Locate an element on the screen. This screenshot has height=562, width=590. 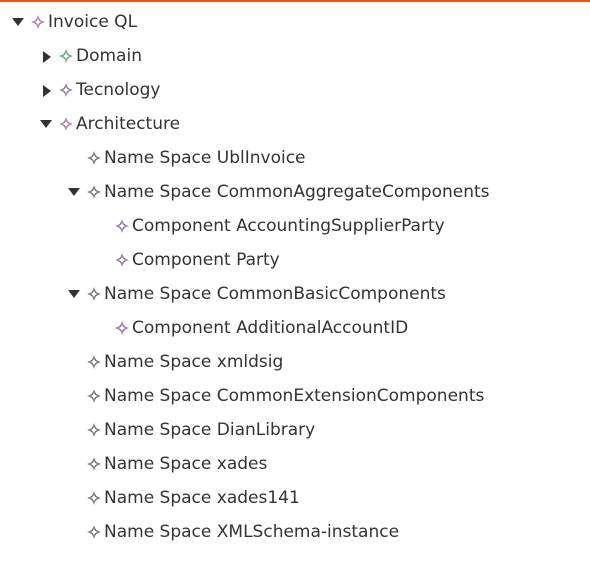
tree-row-namespace: Name Space CommonExtensionComponents is located at coordinates (295, 396).